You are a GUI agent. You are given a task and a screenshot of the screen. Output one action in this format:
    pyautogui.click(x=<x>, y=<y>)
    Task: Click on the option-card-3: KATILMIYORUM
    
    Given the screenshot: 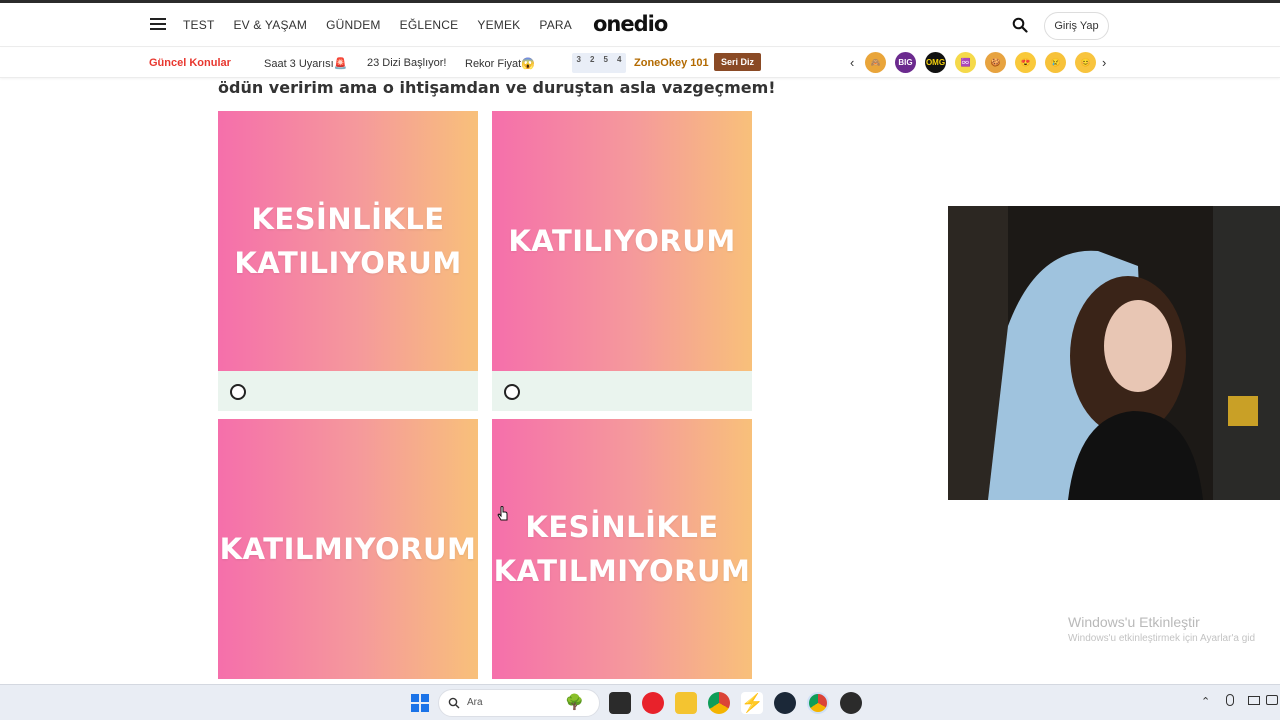 What is the action you would take?
    pyautogui.click(x=348, y=549)
    